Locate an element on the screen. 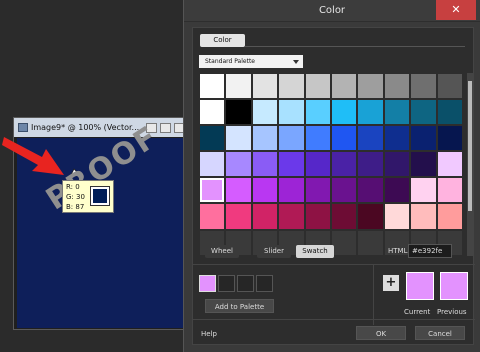 The width and height of the screenshot is (480, 352). palette-select: Standard Palette is located at coordinates (251, 61).